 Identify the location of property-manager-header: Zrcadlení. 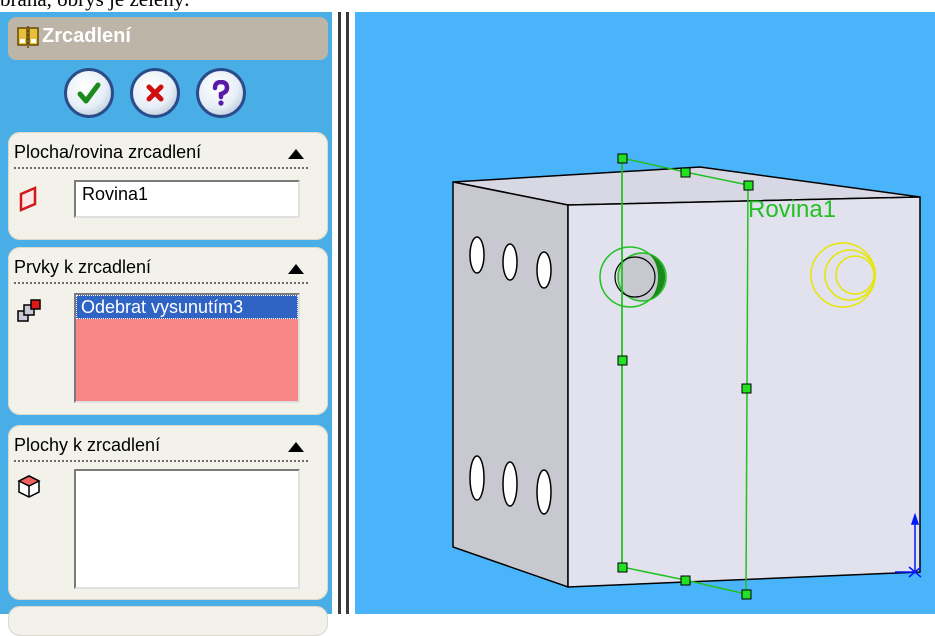
(168, 38).